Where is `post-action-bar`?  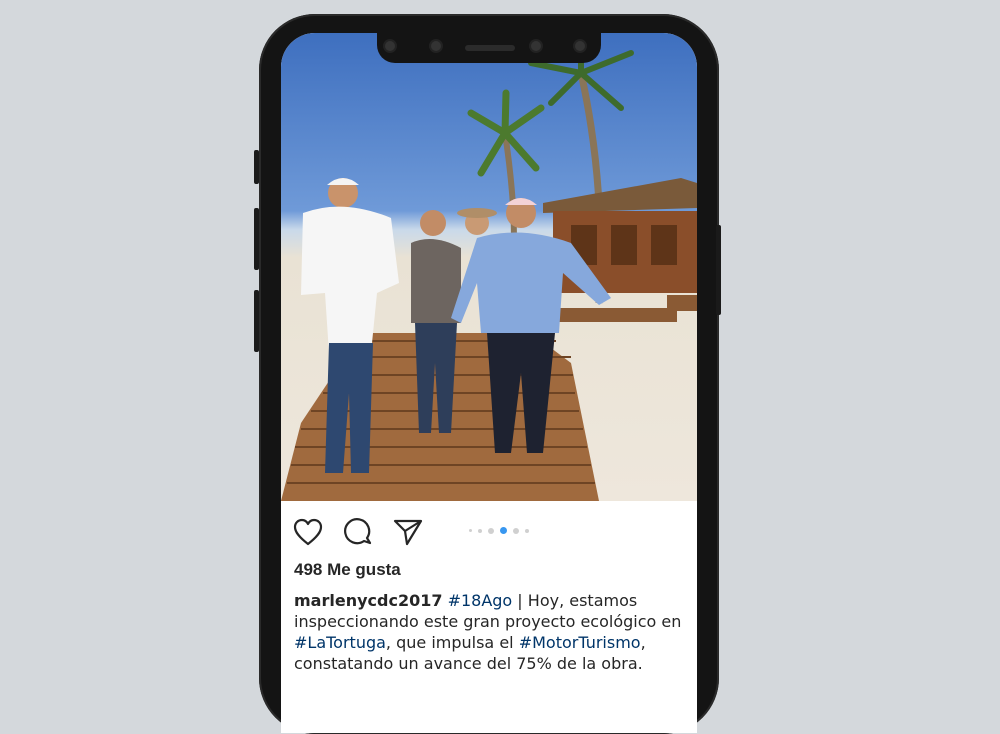 post-action-bar is located at coordinates (368, 532).